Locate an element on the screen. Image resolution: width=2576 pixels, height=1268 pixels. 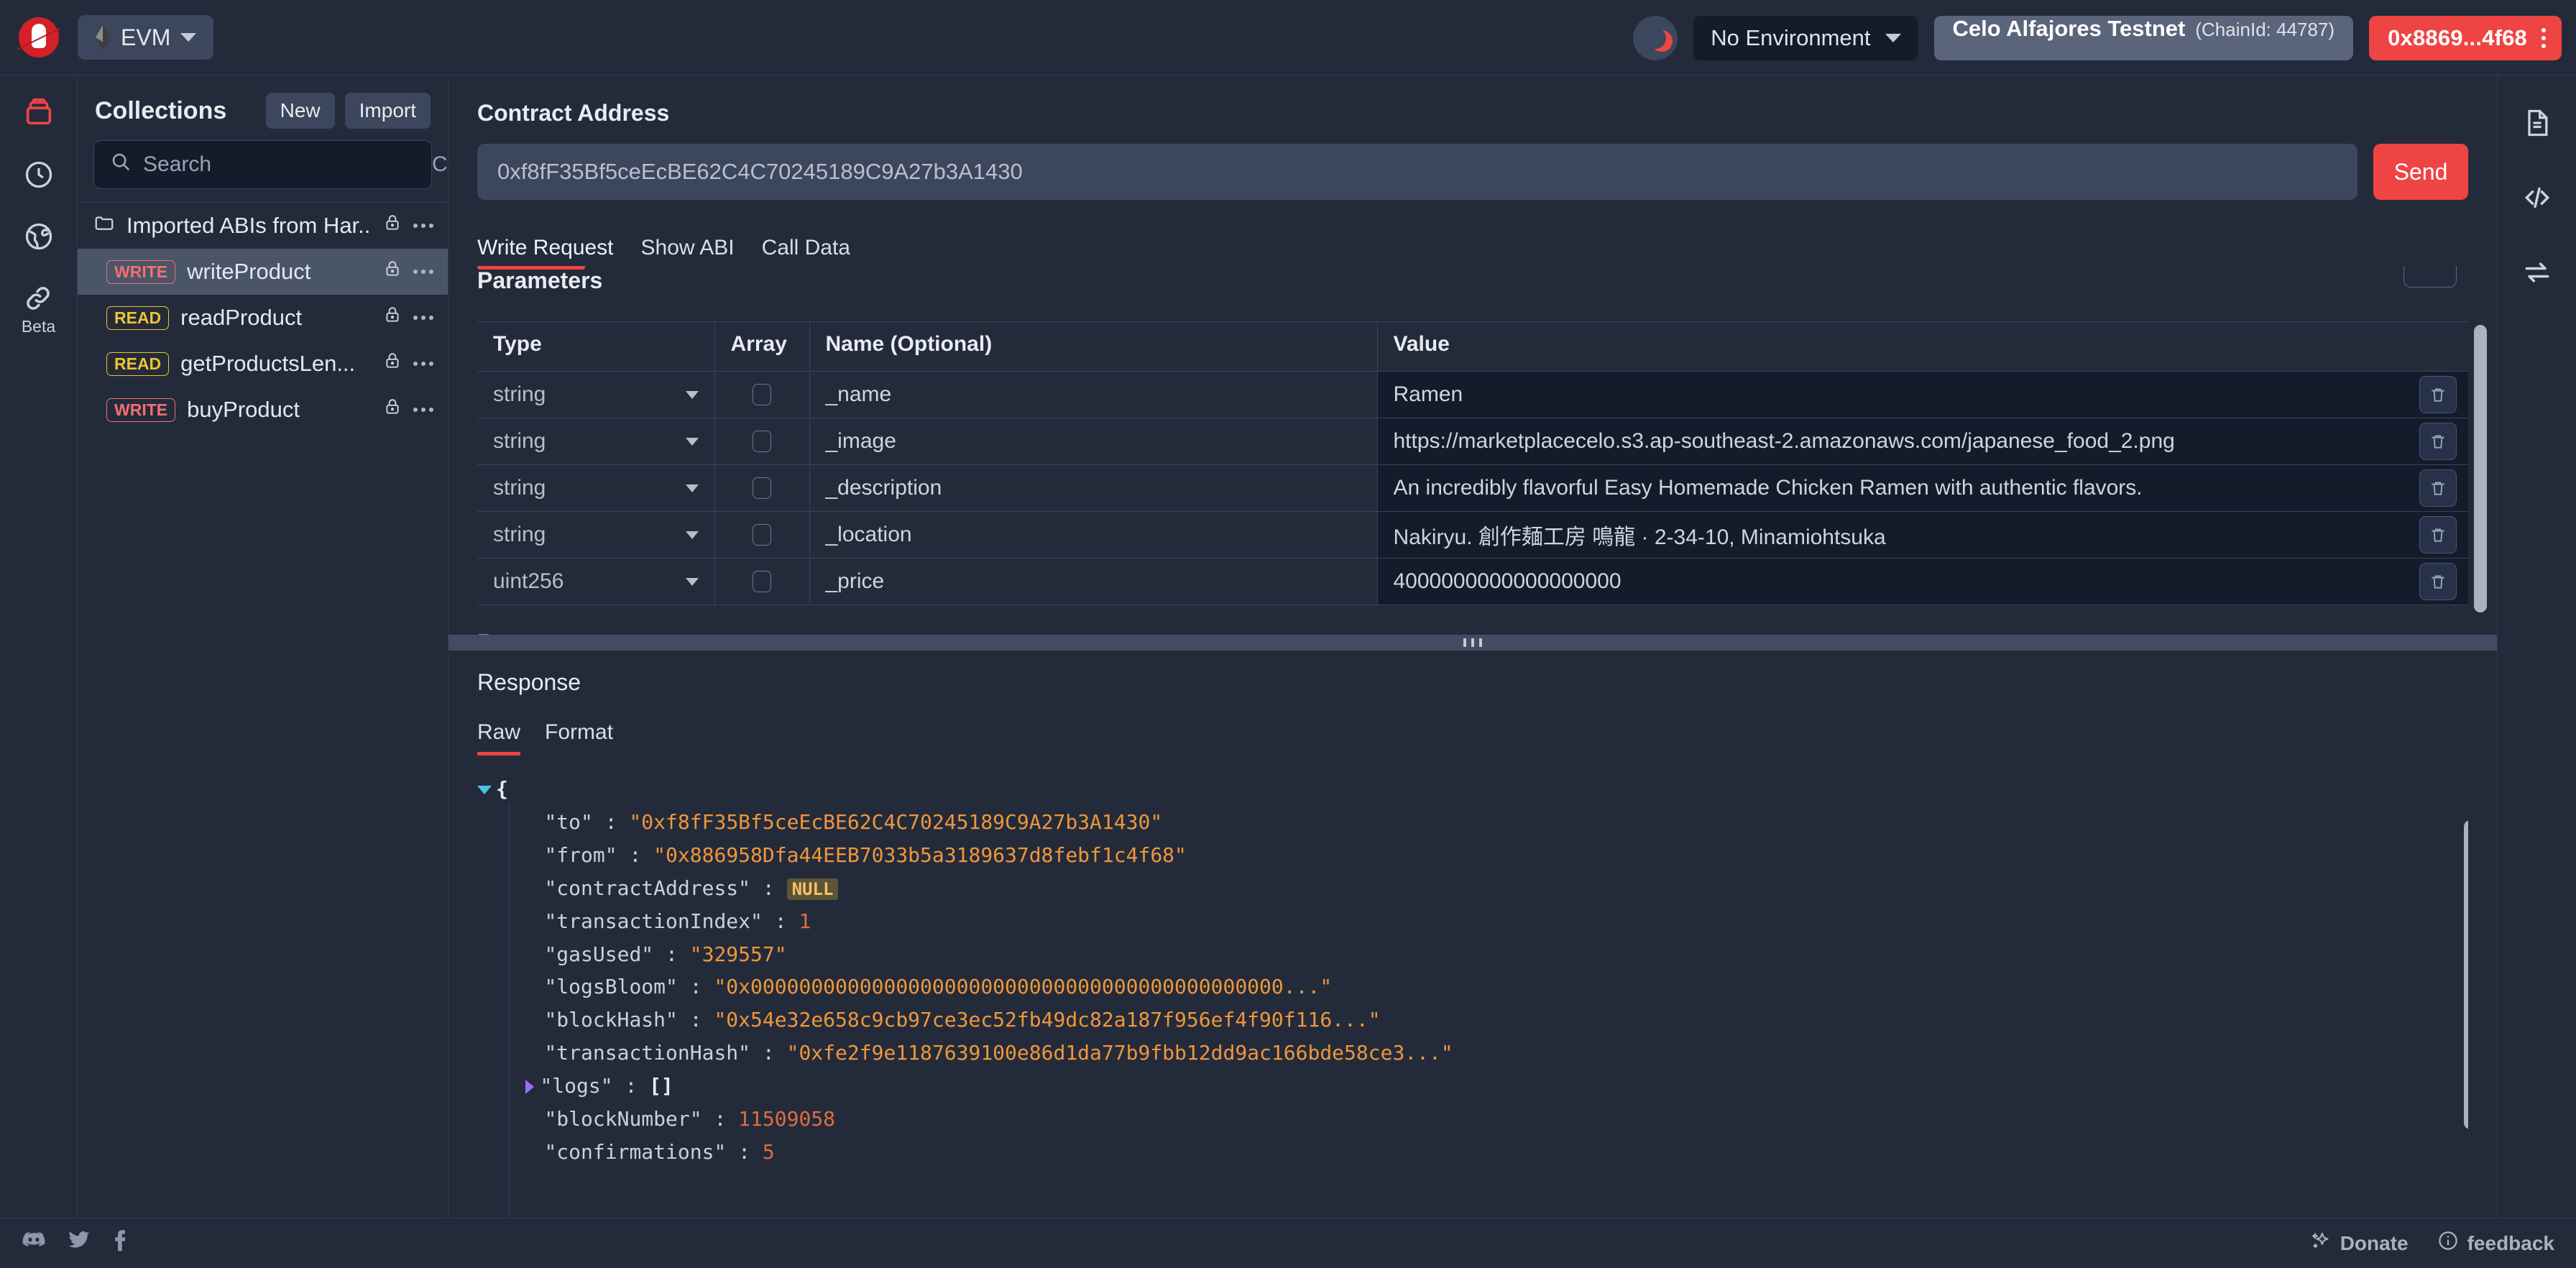
chain-type-selector: EVM is located at coordinates (146, 37).